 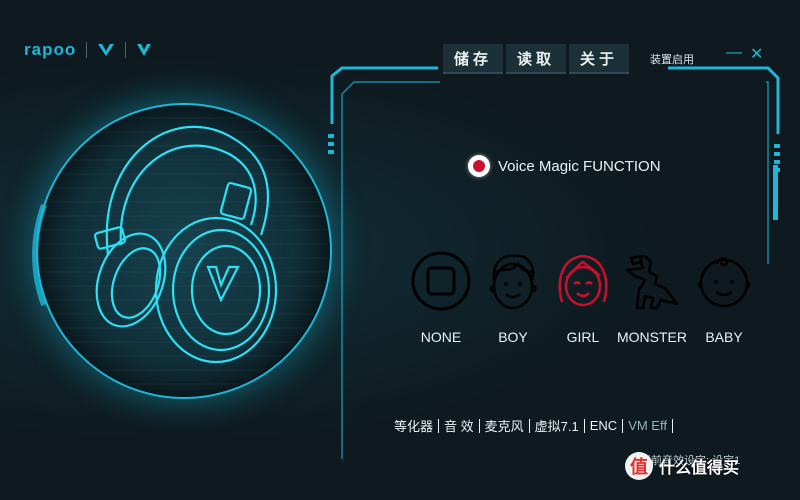 I want to click on voice-magic-toggle, so click(x=479, y=166).